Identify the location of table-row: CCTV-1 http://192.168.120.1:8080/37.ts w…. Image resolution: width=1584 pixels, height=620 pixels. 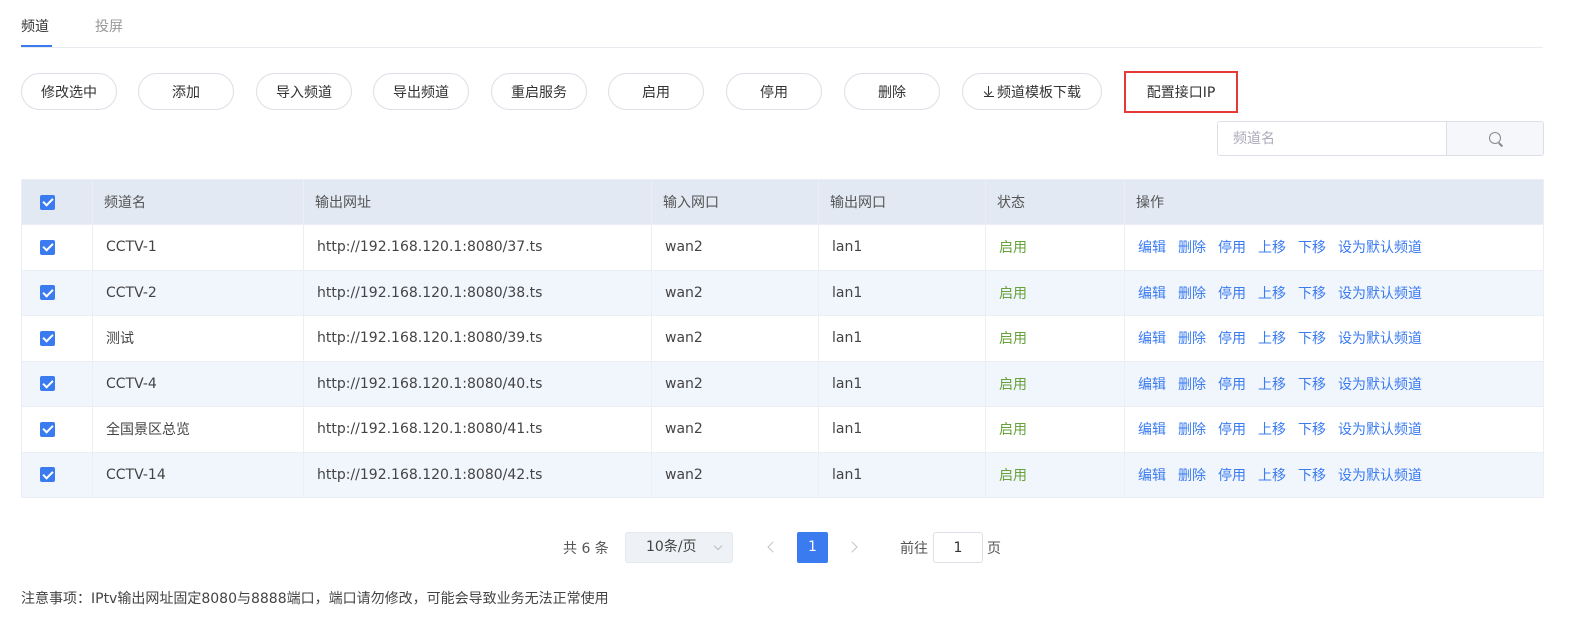
(782, 247).